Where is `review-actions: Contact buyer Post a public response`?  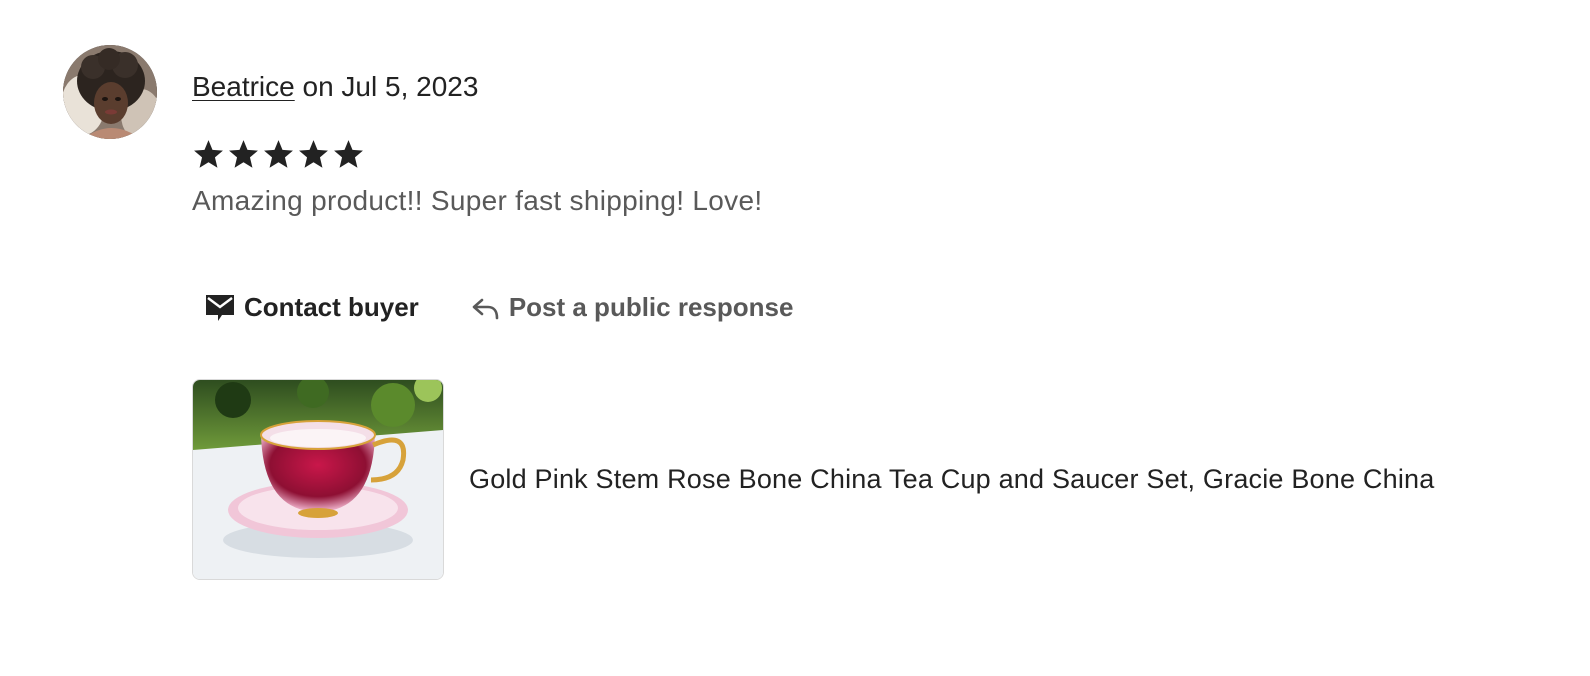
review-actions: Contact buyer Post a public response is located at coordinates (498, 307).